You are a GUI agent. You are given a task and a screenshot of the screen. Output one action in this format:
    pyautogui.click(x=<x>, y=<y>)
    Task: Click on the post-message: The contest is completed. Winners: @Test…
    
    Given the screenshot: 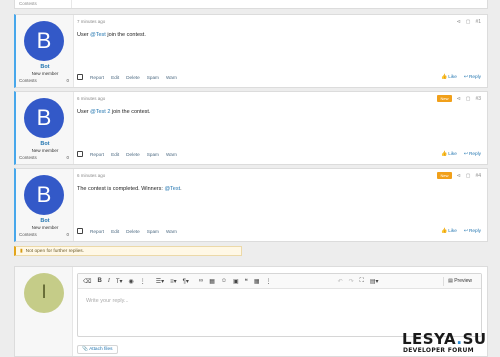 What is the action you would take?
    pyautogui.click(x=129, y=189)
    